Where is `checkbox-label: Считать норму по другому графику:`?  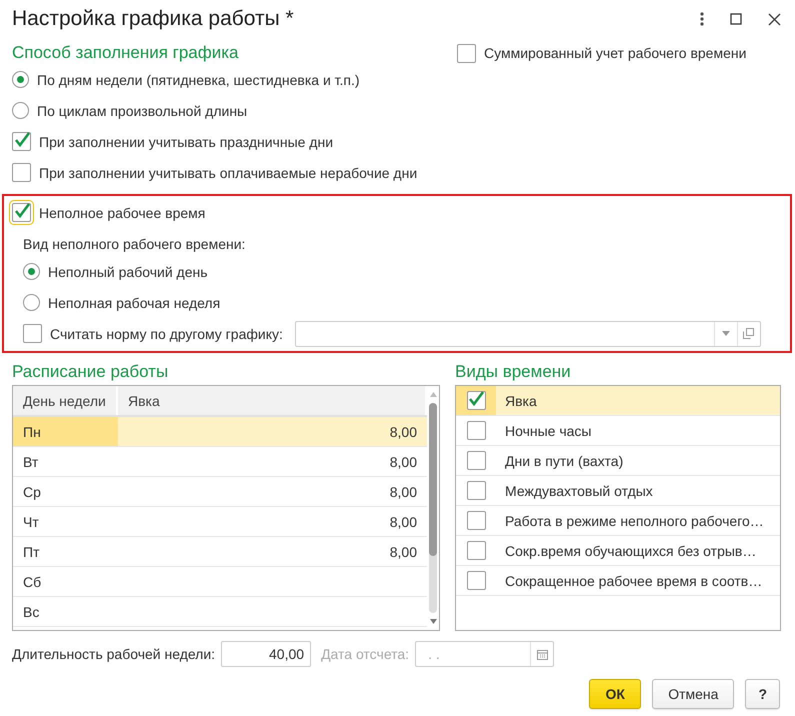
checkbox-label: Считать норму по другому графику: is located at coordinates (166, 334).